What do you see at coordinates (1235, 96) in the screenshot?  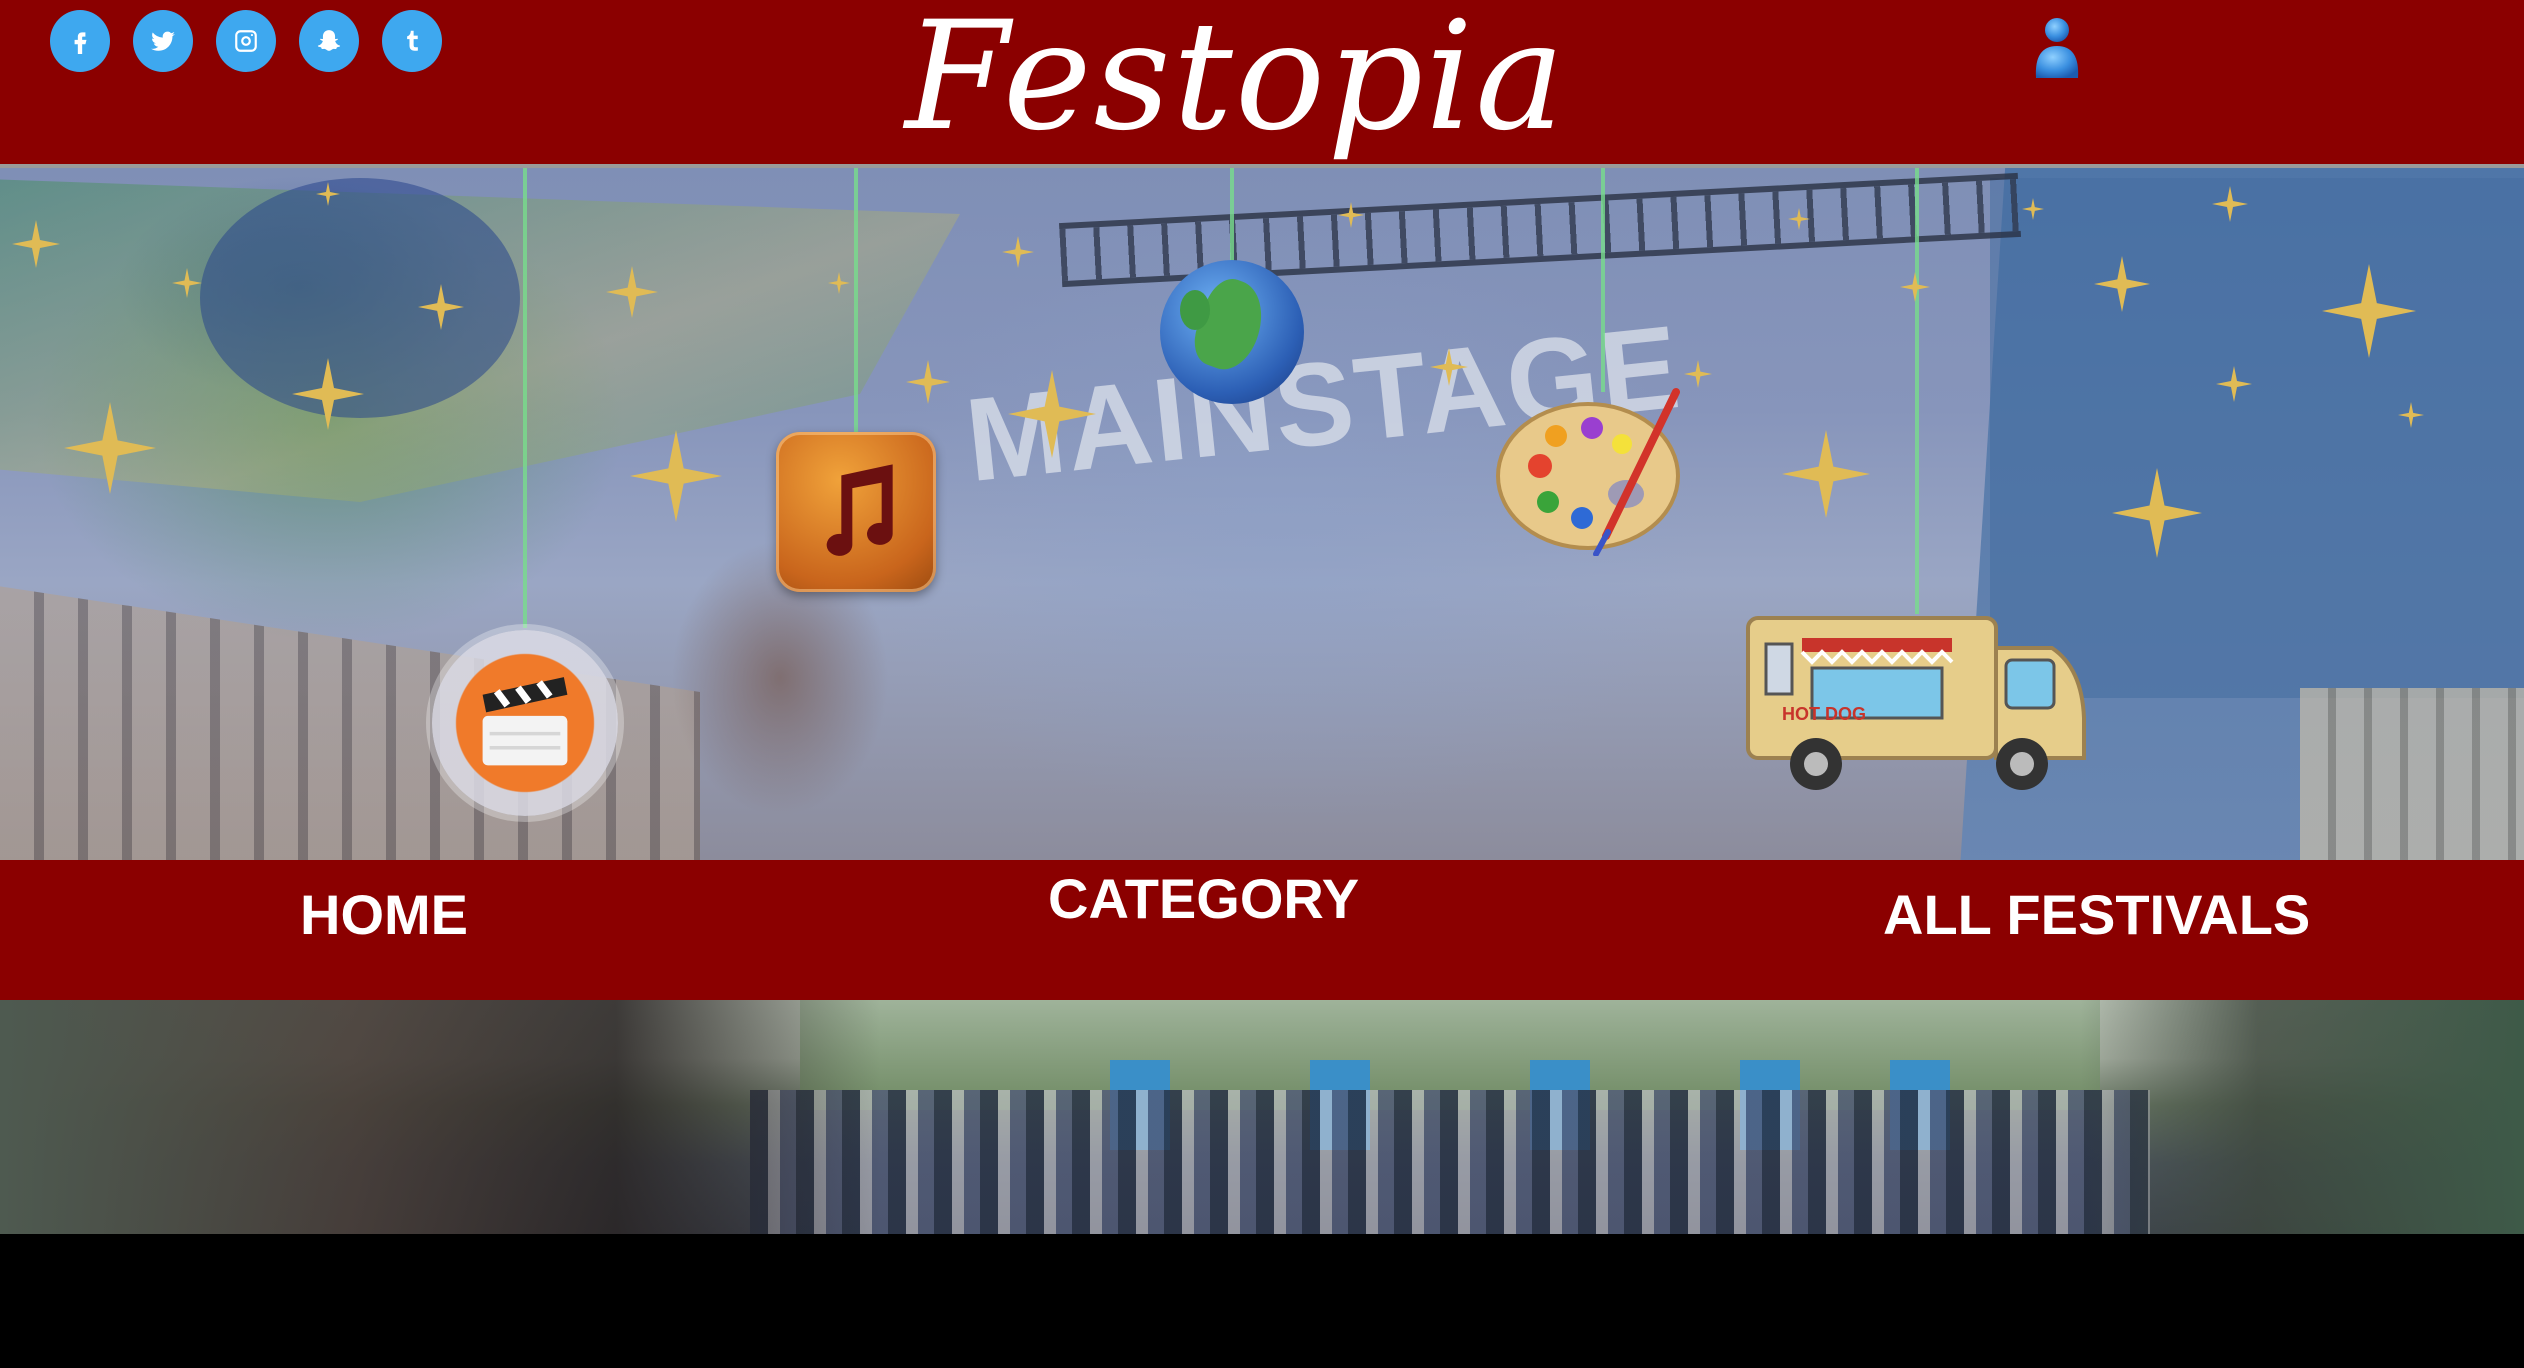 I see `site-logo: Festopia` at bounding box center [1235, 96].